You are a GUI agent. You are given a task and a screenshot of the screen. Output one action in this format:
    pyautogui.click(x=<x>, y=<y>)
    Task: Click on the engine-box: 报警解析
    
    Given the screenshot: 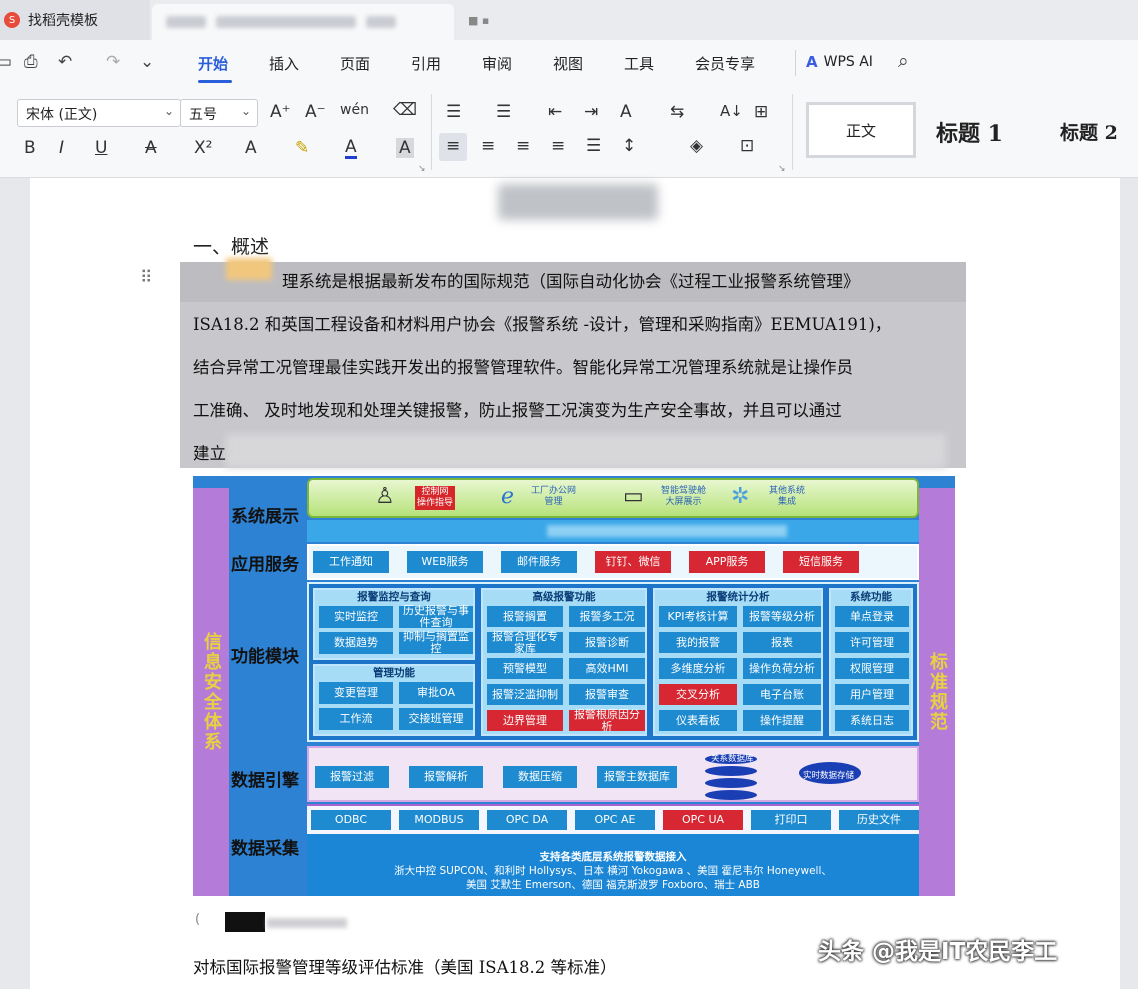 What is the action you would take?
    pyautogui.click(x=446, y=777)
    